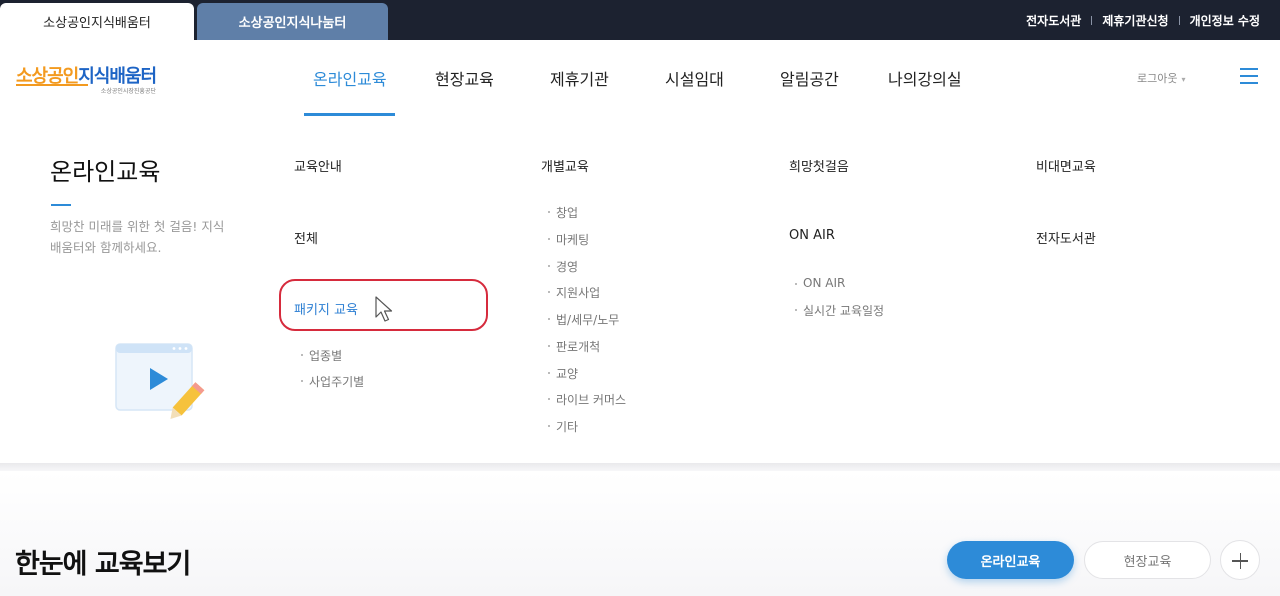  What do you see at coordinates (640, 467) in the screenshot?
I see `dropdown-bottom-shadow` at bounding box center [640, 467].